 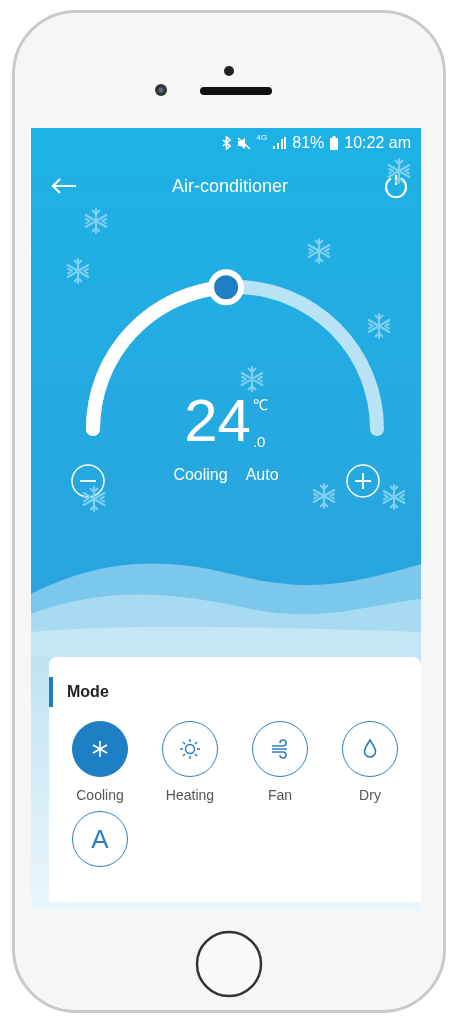 I want to click on decrease-button, so click(x=88, y=481).